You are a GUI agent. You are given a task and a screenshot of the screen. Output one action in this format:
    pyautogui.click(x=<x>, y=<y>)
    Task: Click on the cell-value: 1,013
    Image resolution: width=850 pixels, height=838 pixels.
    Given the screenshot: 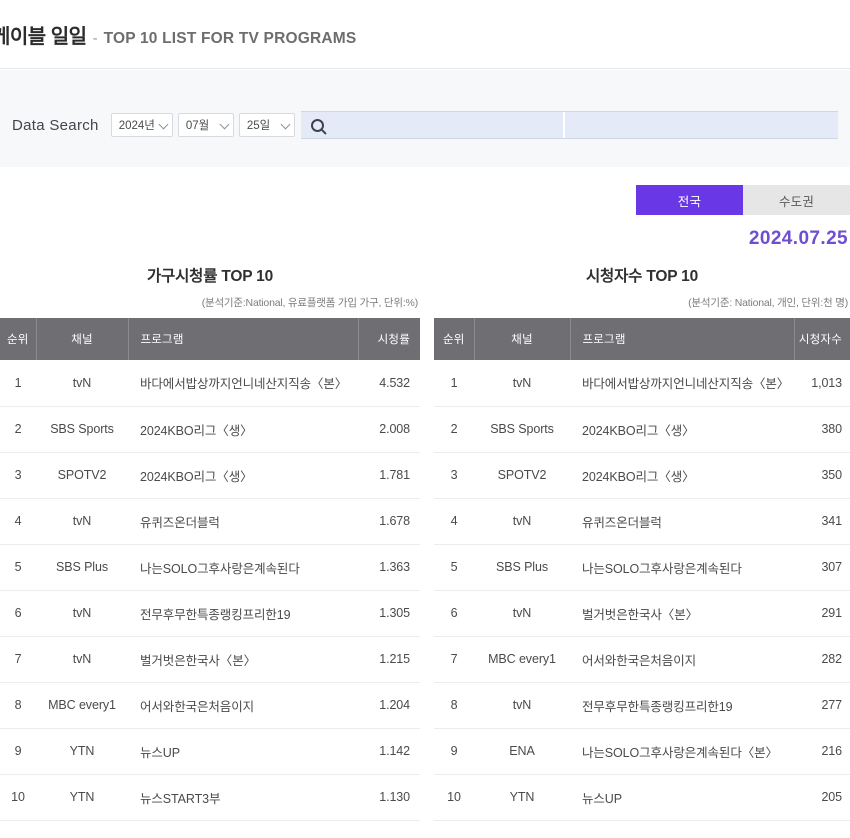 What is the action you would take?
    pyautogui.click(x=822, y=383)
    